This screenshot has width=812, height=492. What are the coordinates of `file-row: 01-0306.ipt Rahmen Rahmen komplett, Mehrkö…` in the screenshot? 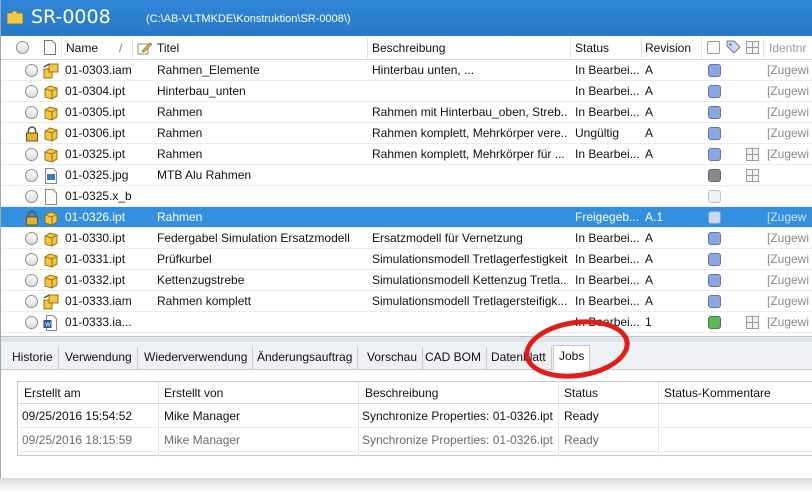 It's located at (406, 133).